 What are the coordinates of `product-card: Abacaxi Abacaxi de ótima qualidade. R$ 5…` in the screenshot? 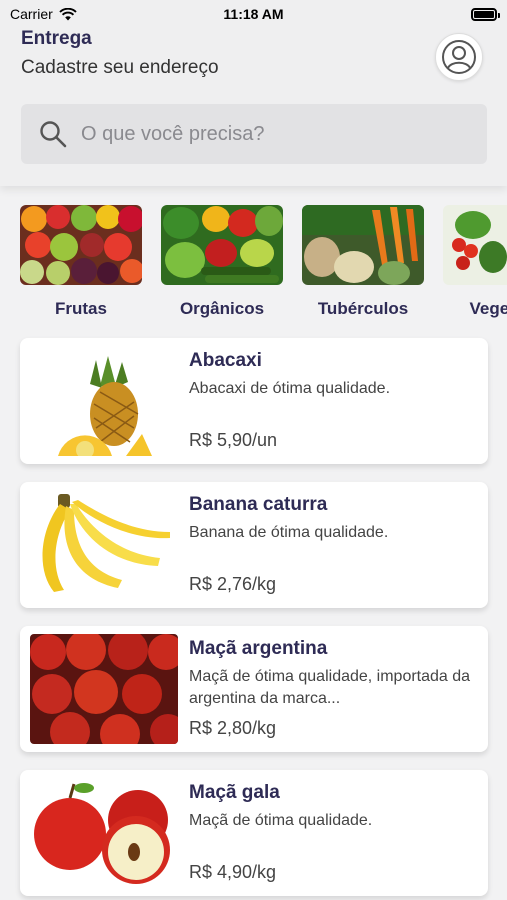 It's located at (254, 401).